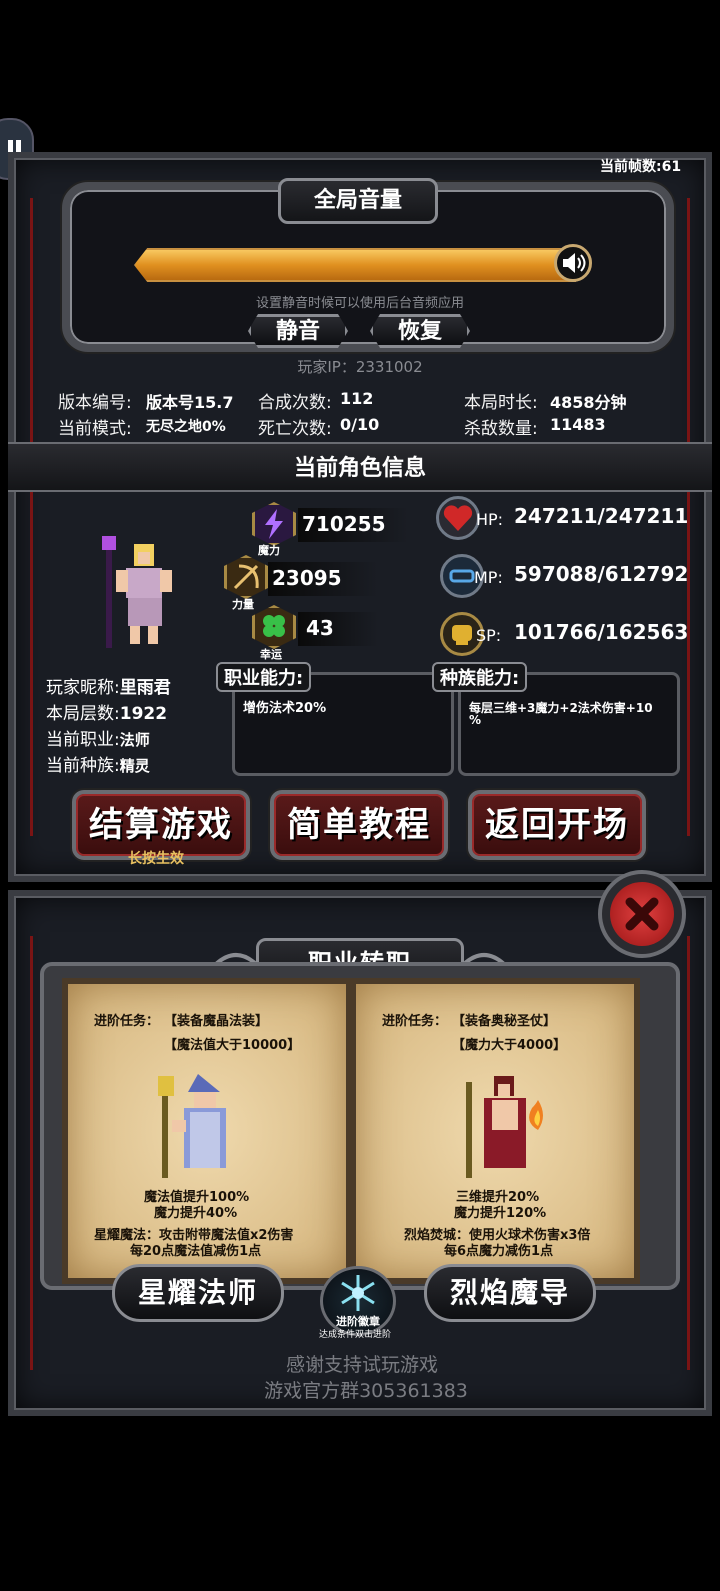 Image resolution: width=720 pixels, height=1591 pixels. I want to click on star-mage-task-label: 进阶任务：, so click(127, 1021).